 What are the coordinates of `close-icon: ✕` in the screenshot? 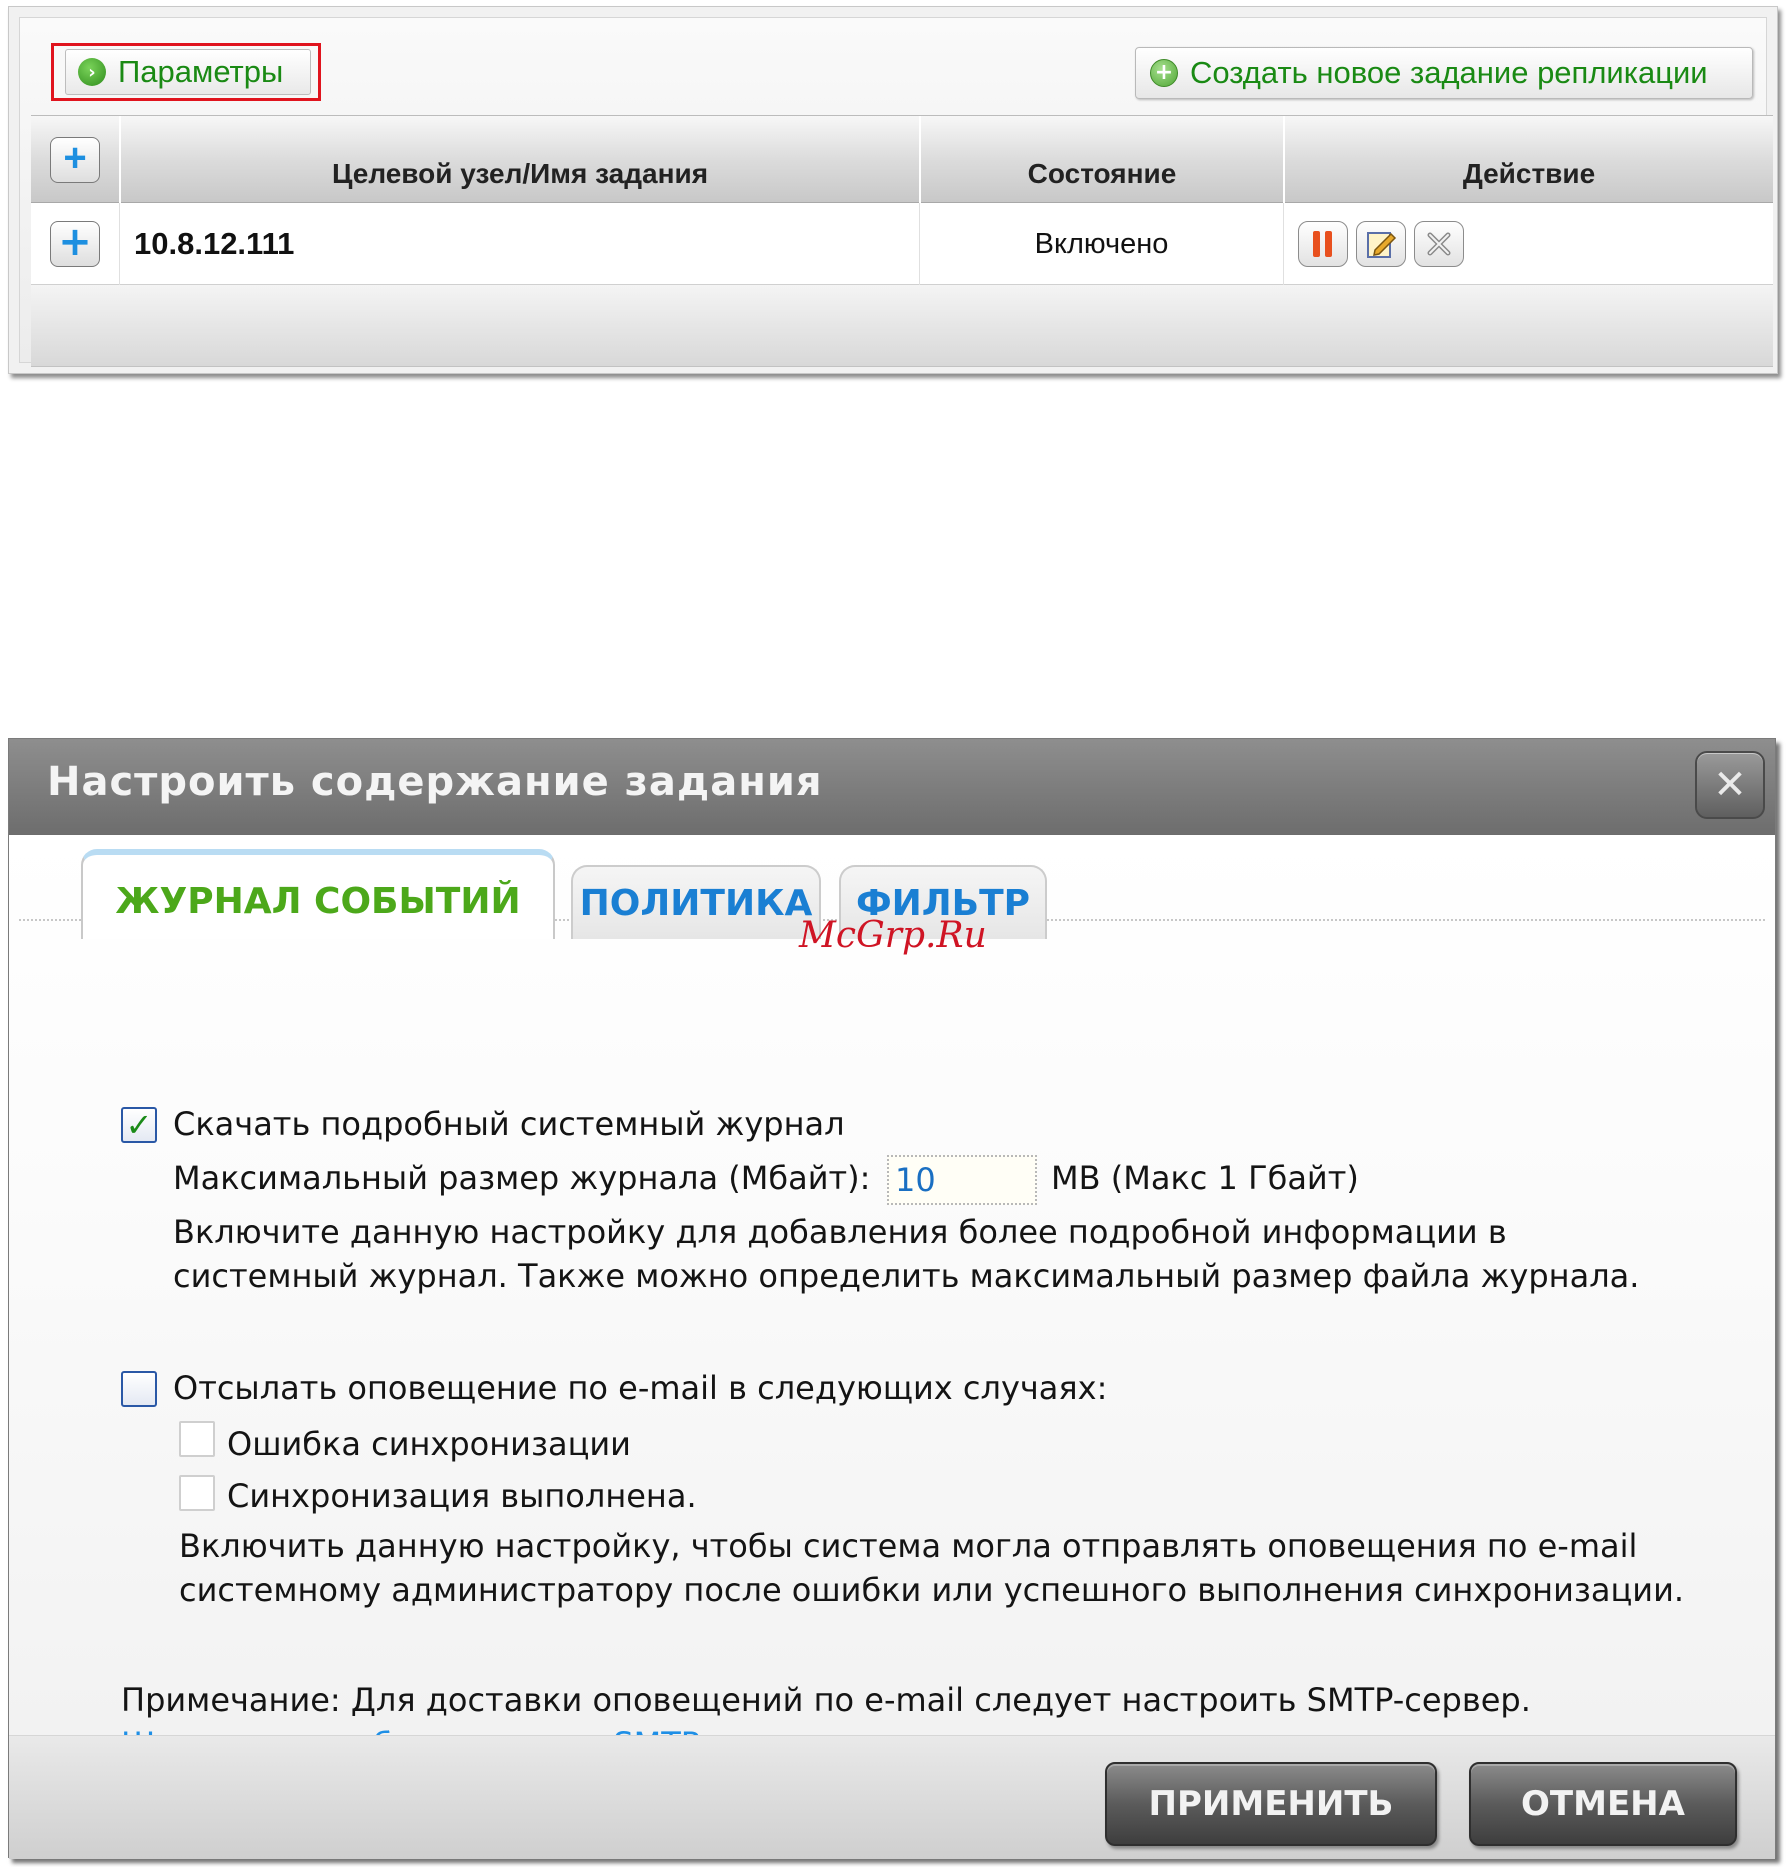 It's located at (1730, 785).